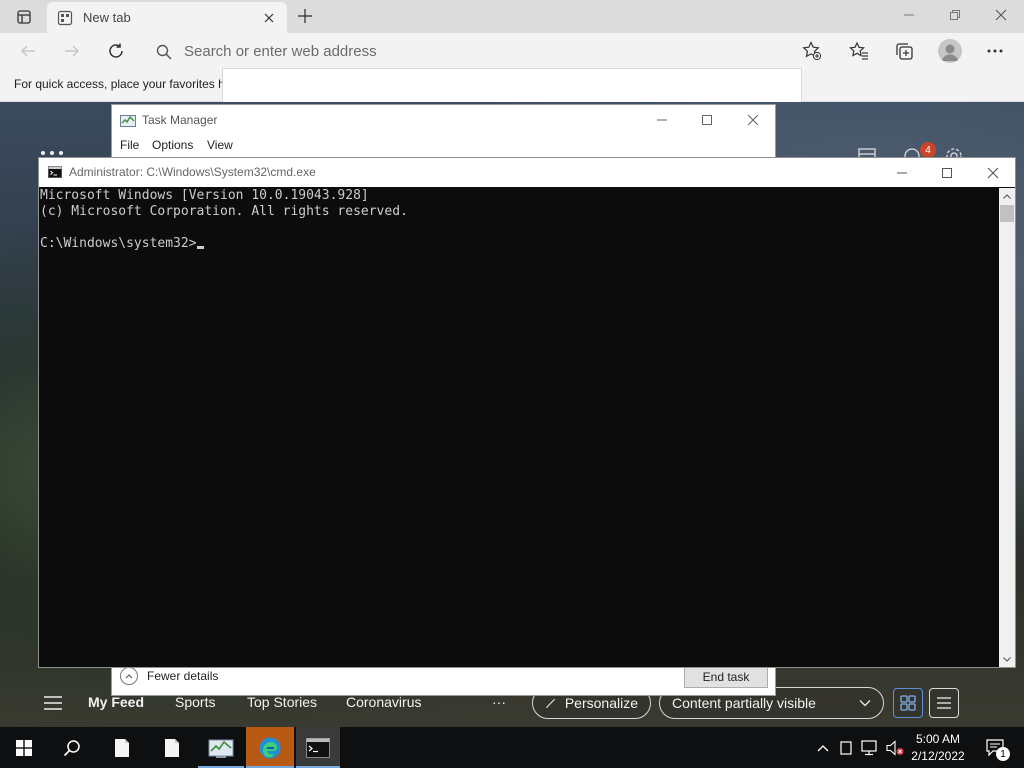 This screenshot has height=768, width=1024. What do you see at coordinates (183, 676) in the screenshot?
I see `fewer-details-label: Fewer details` at bounding box center [183, 676].